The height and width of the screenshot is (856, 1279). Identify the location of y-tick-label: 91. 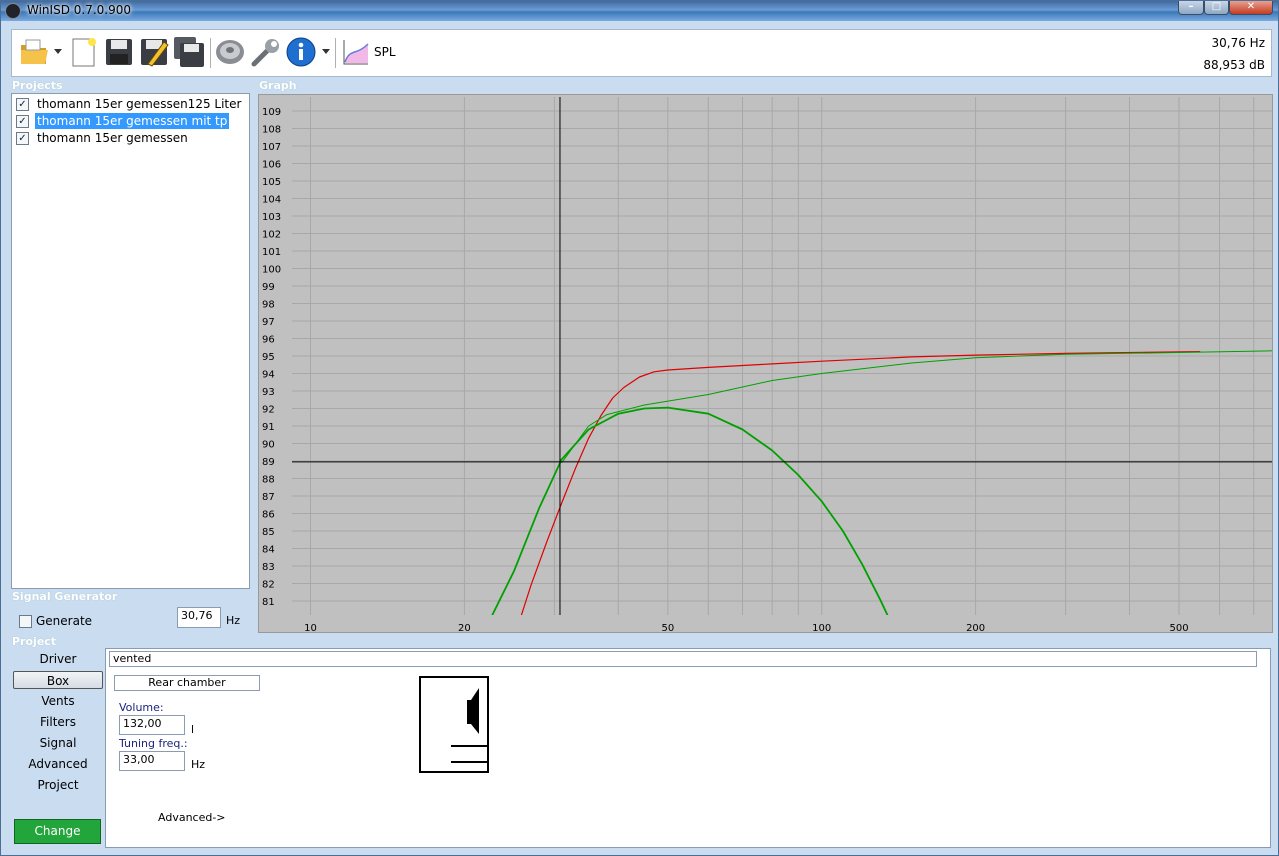
(268, 427).